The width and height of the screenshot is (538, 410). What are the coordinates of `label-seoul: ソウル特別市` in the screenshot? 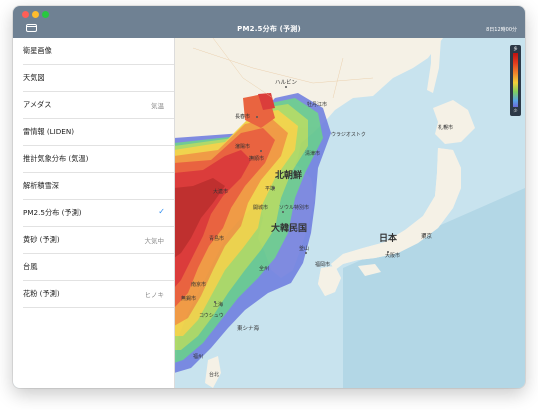 It's located at (294, 207).